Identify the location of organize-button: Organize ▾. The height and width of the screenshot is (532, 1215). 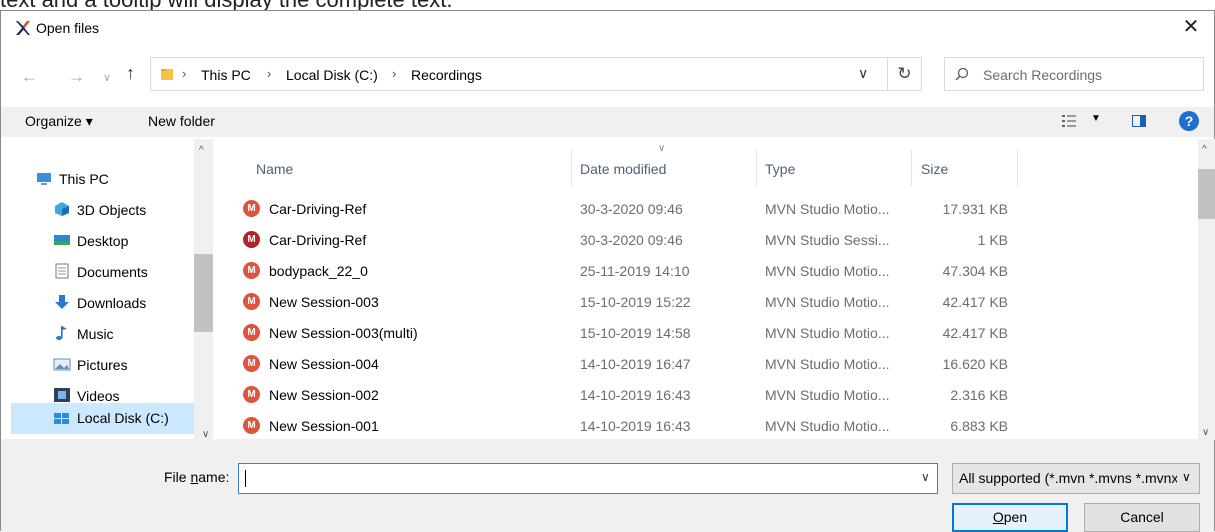
(59, 121).